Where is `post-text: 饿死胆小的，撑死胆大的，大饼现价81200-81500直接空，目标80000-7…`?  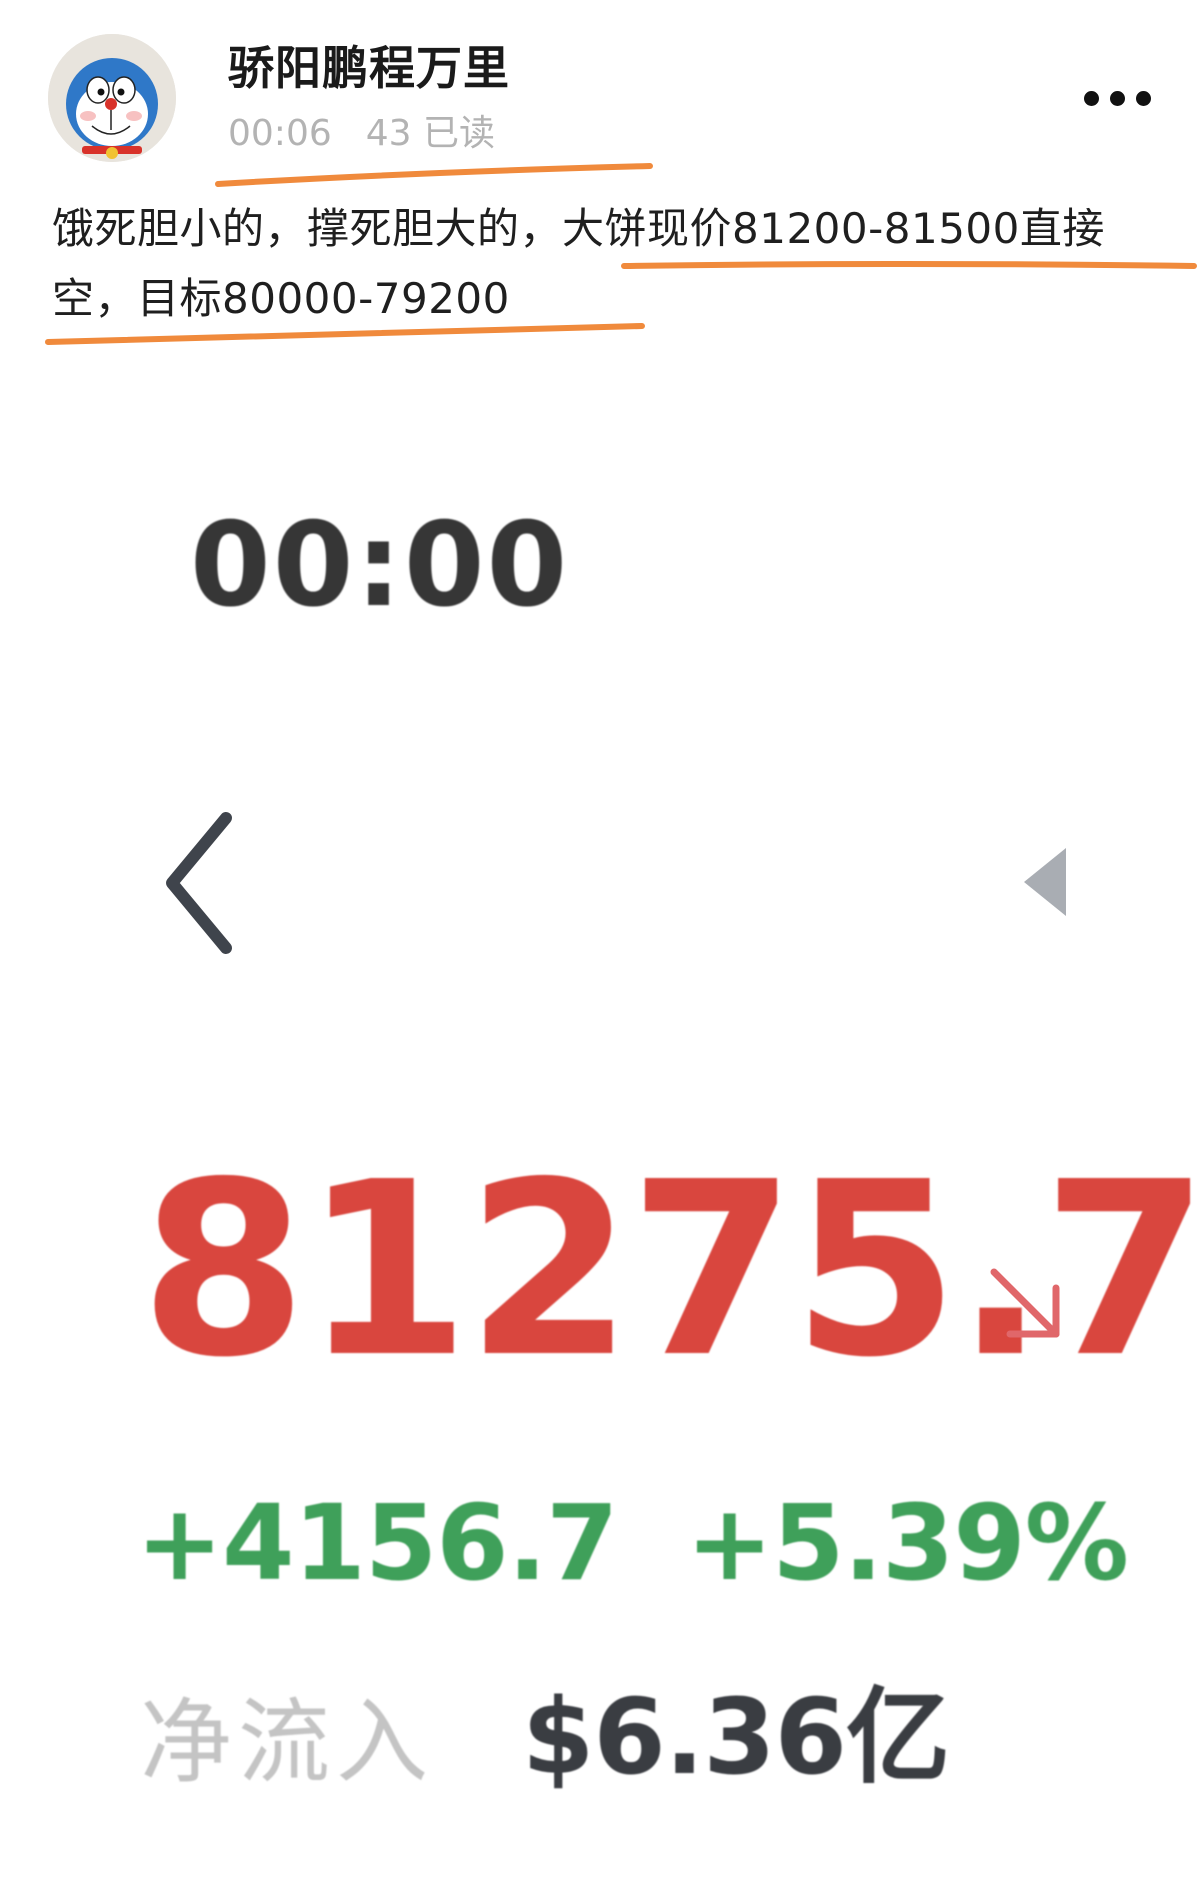
post-text: 饿死胆小的，撑死胆大的，大饼现价81200-81500直接空，目标80000-7… is located at coordinates (578, 263).